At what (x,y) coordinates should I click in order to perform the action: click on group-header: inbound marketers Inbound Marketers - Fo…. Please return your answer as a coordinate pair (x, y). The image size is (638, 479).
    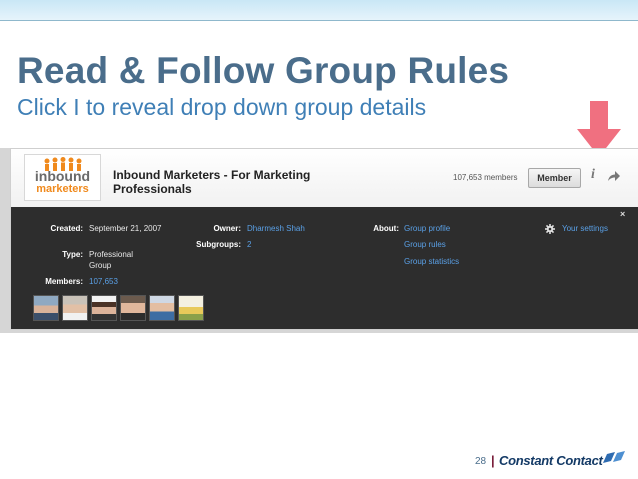
    Looking at the image, I should click on (324, 178).